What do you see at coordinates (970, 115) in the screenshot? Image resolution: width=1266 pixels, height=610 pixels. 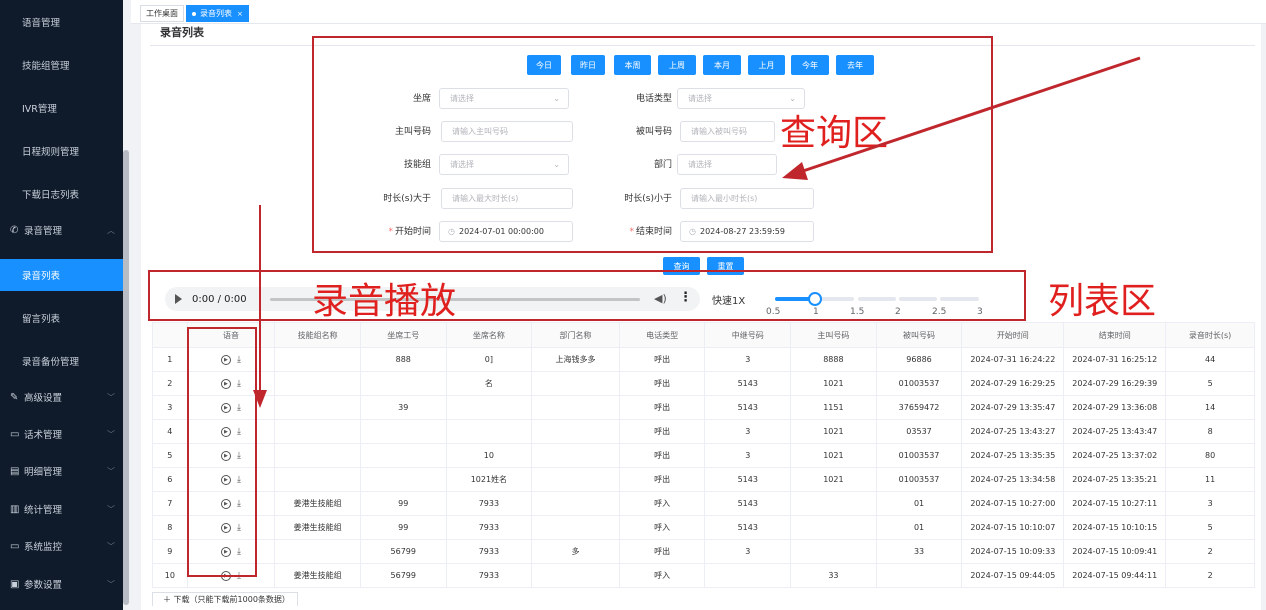 I see `query-arrow-line` at bounding box center [970, 115].